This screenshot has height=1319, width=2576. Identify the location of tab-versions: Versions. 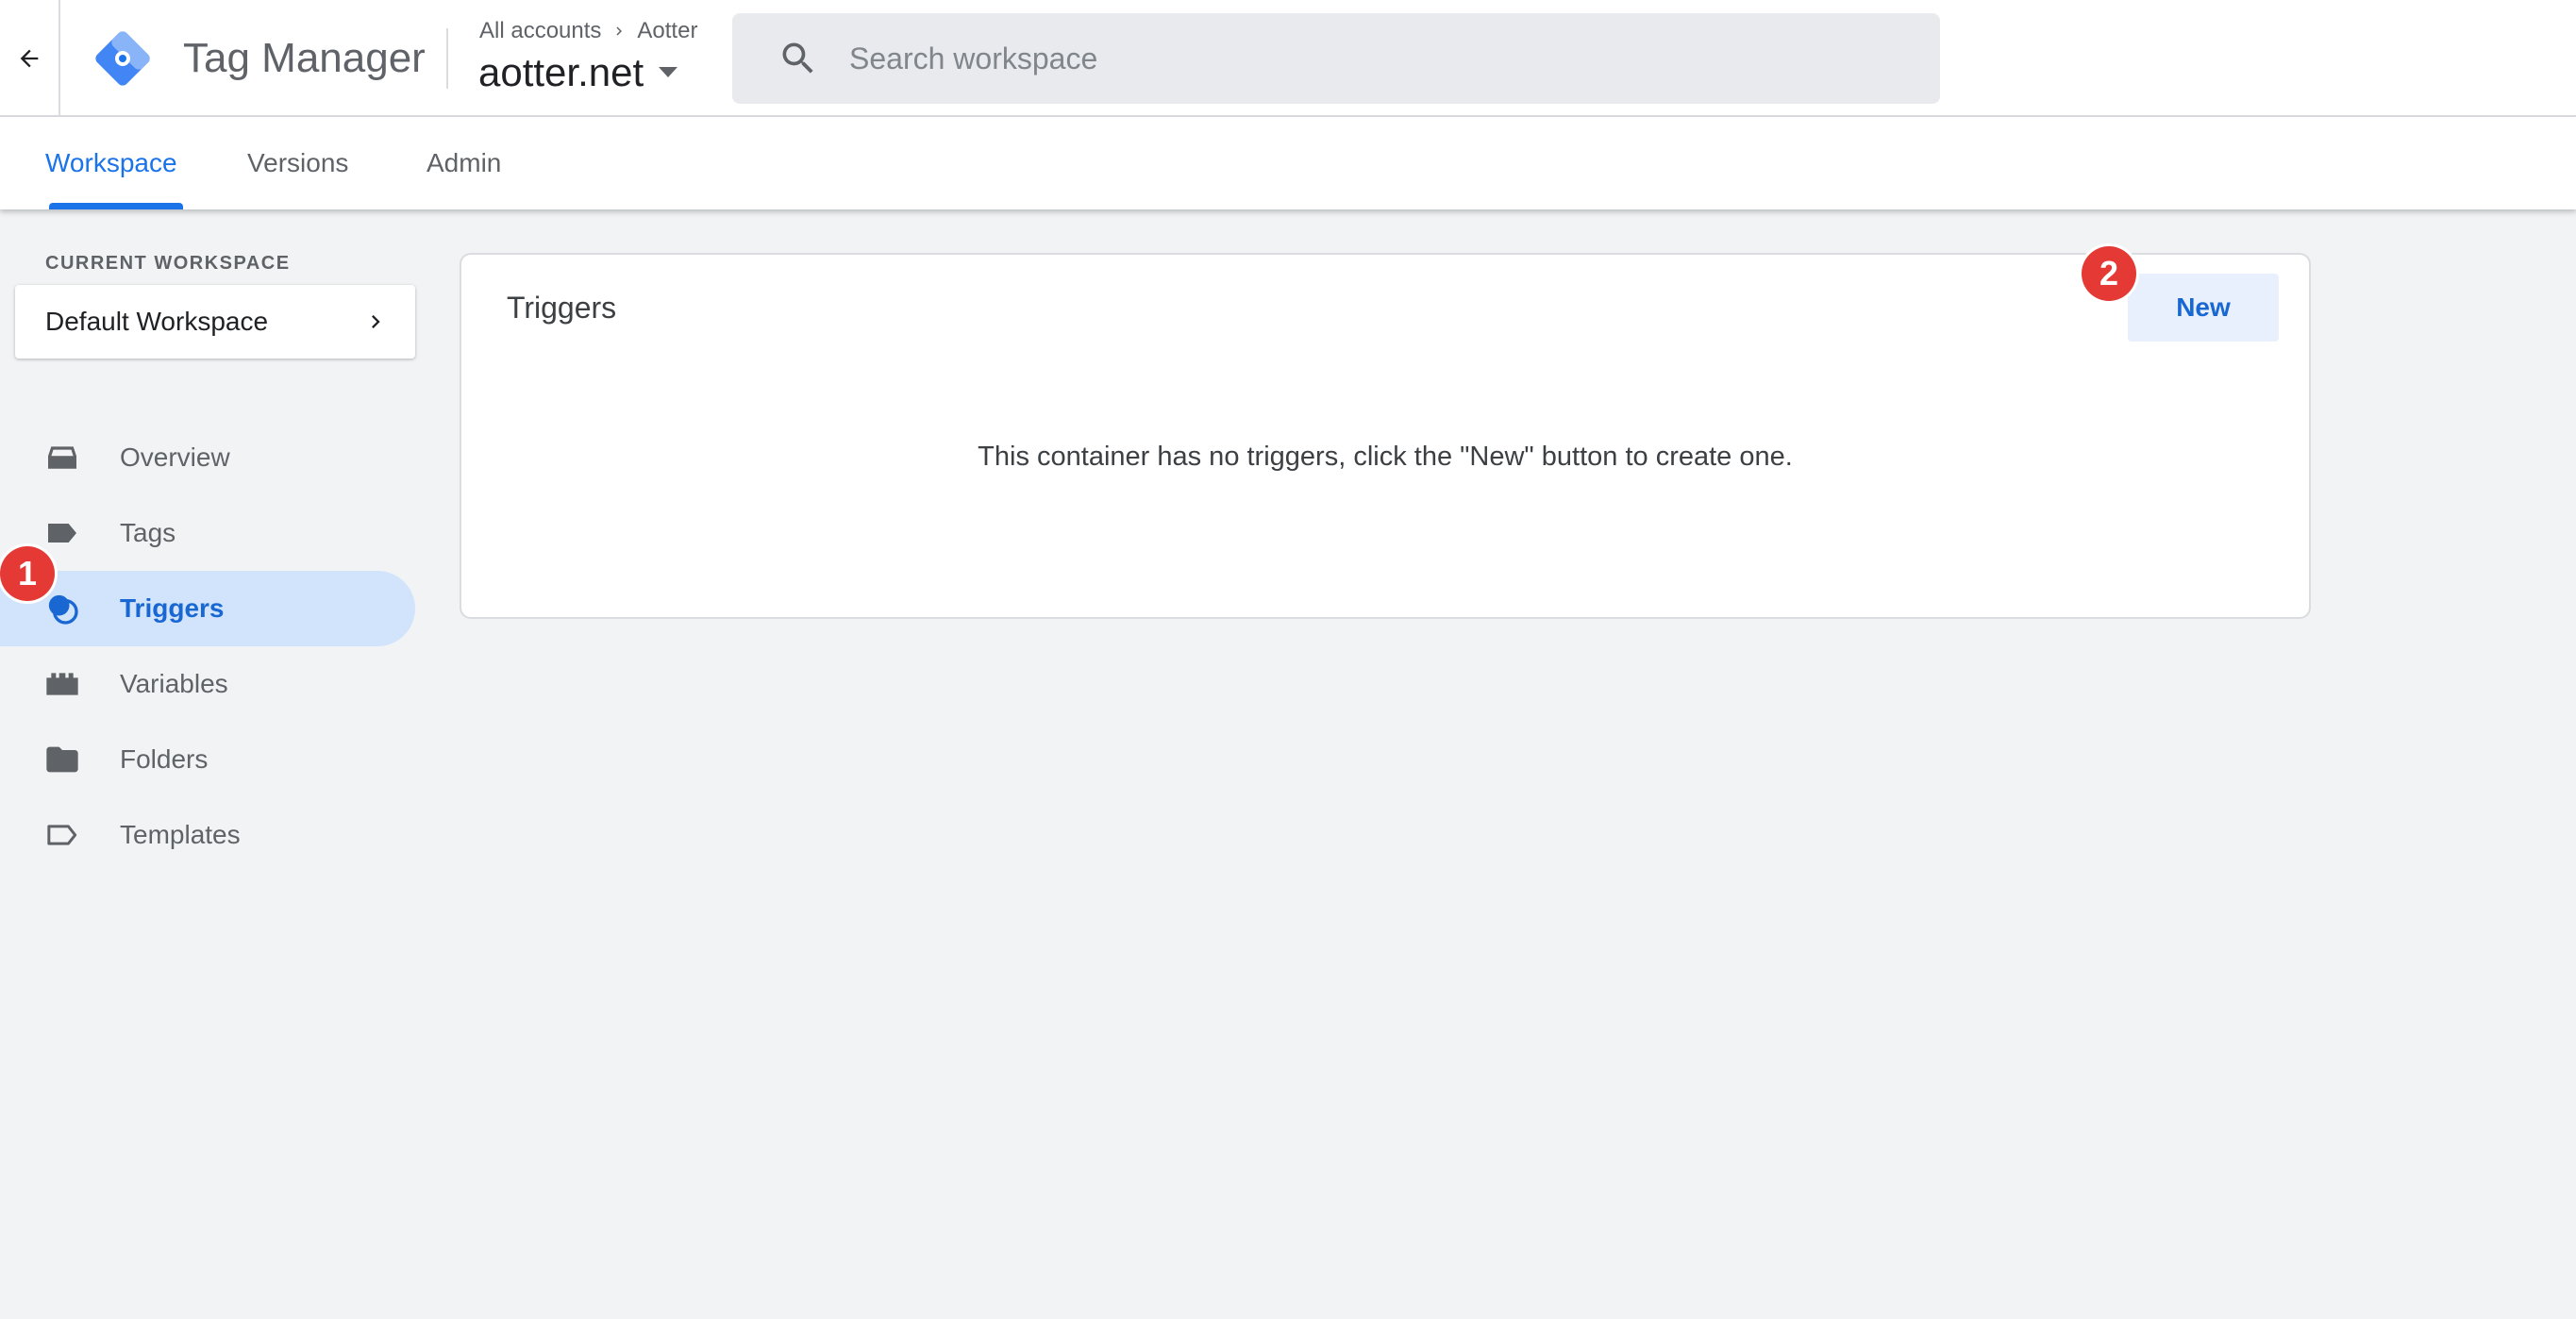
(297, 163).